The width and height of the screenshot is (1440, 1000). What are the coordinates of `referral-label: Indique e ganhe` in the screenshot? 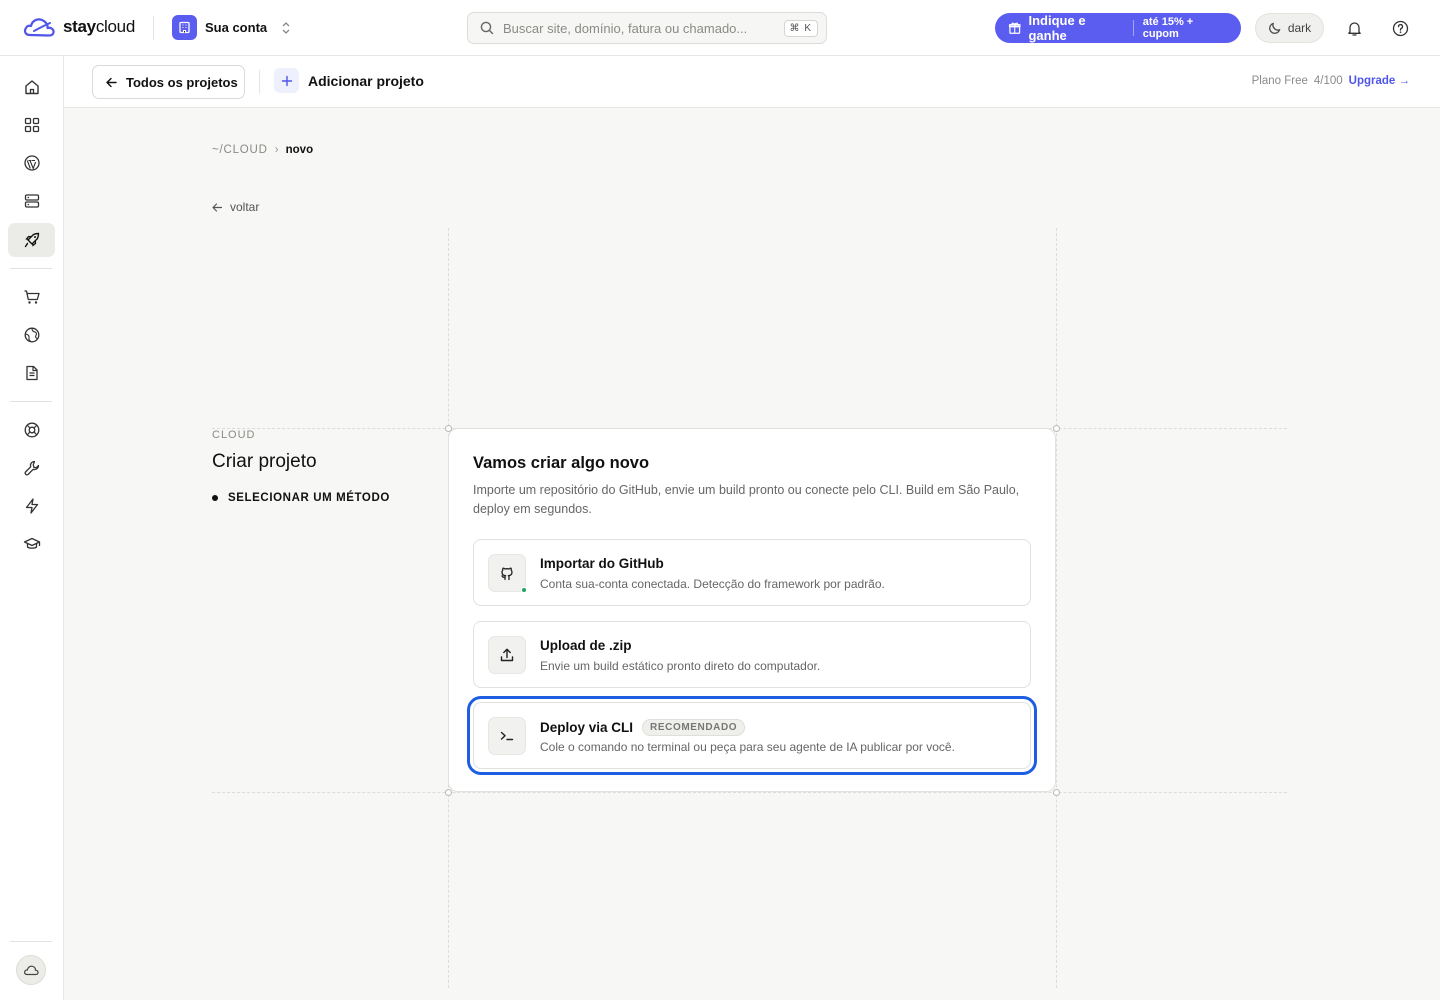 It's located at (1057, 28).